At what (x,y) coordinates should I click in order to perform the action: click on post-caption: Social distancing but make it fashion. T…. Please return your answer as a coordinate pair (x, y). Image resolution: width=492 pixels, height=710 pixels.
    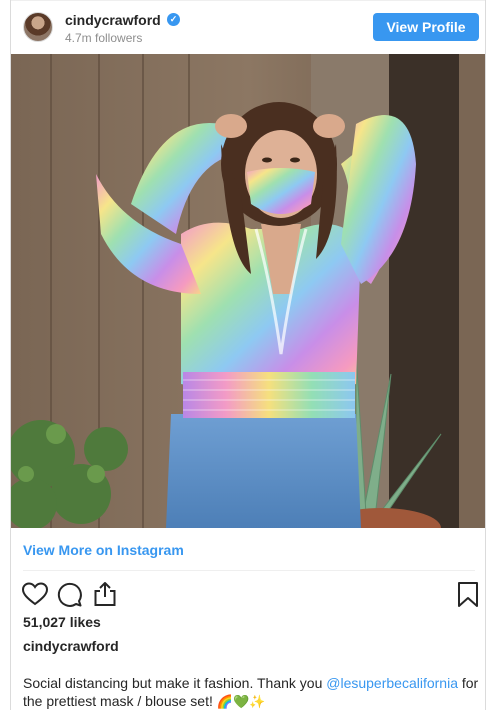
    Looking at the image, I should click on (252, 692).